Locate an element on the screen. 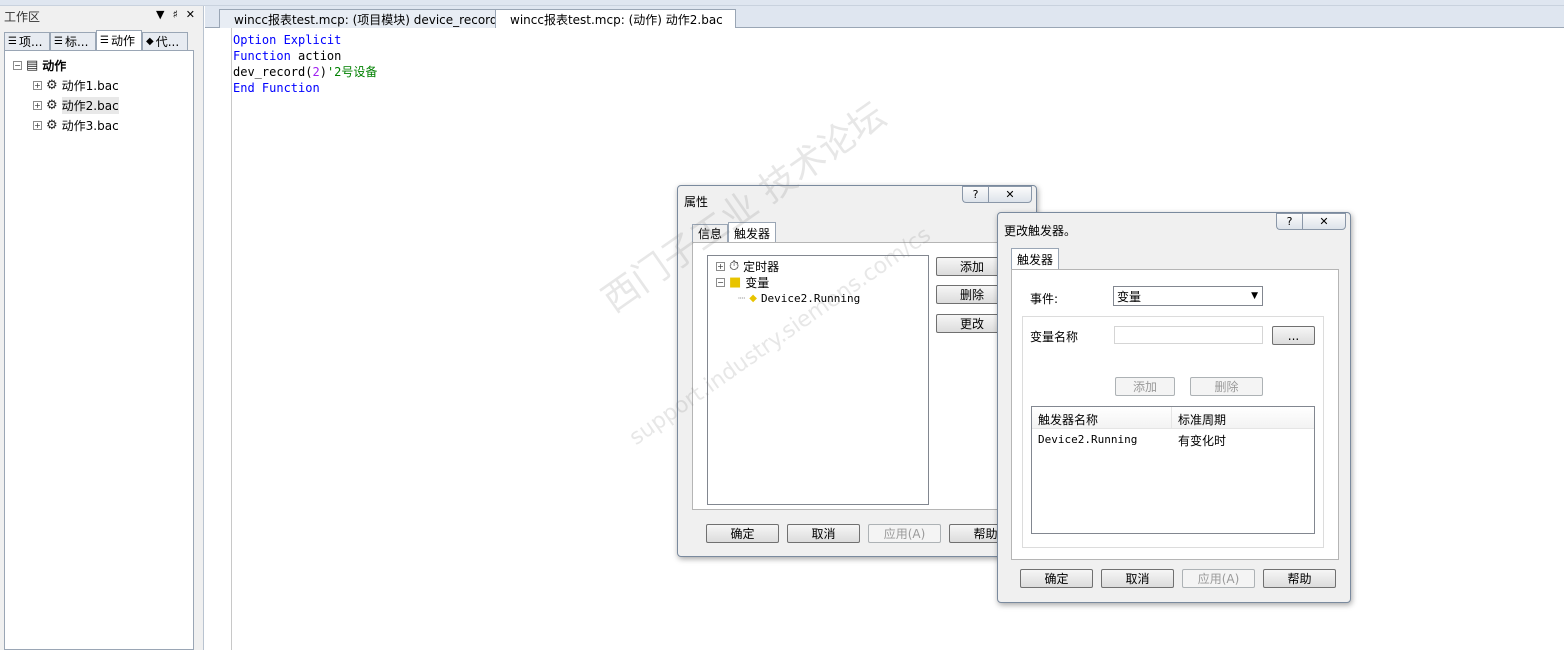 The height and width of the screenshot is (650, 1564). project-icon: ☰ is located at coordinates (12, 41).